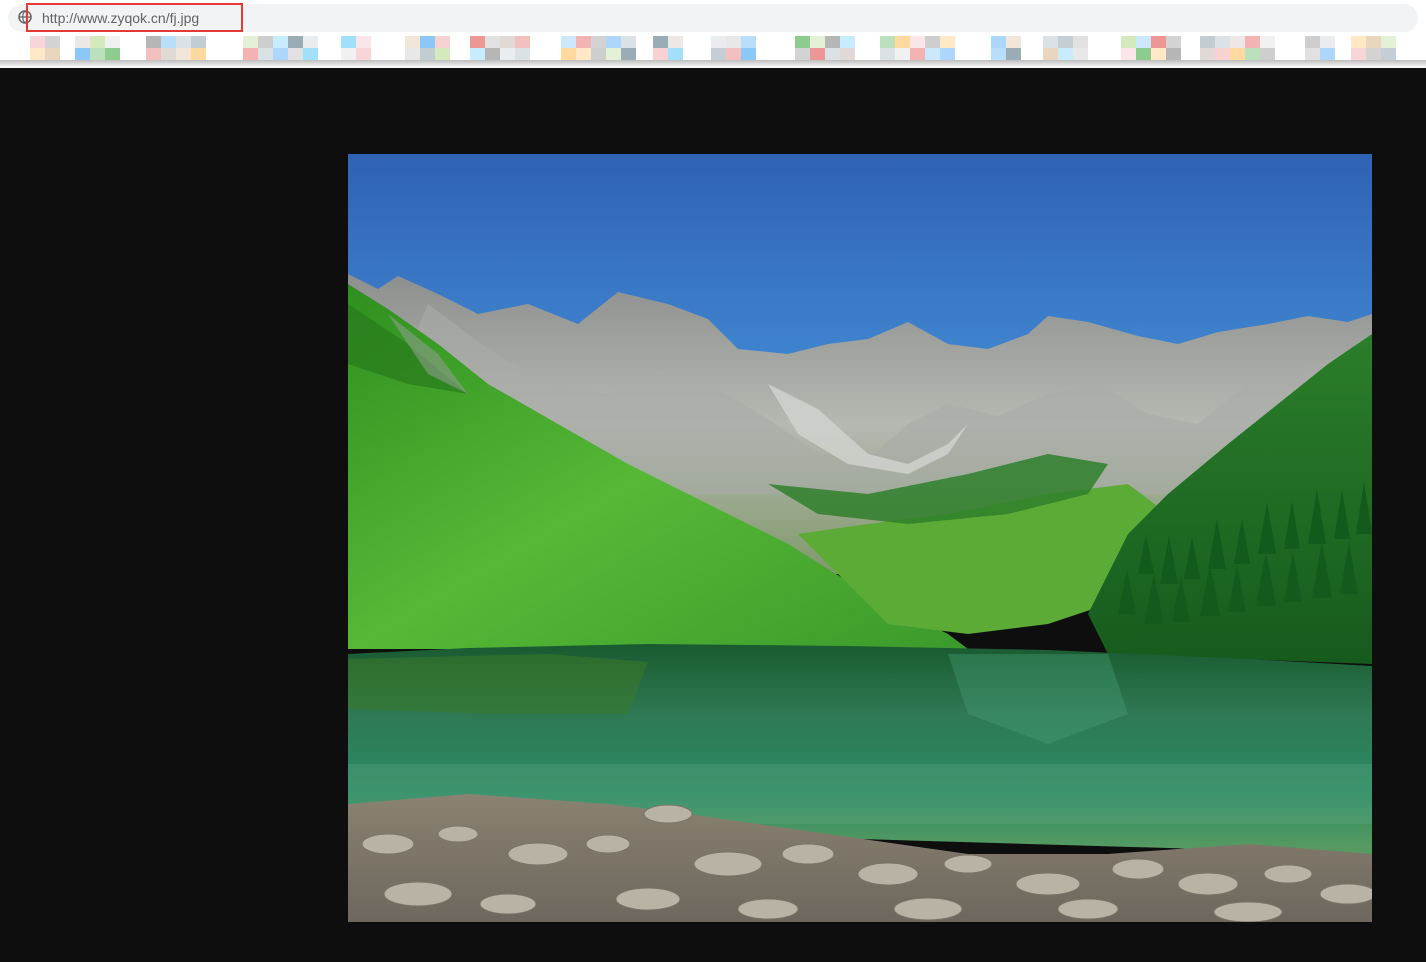  Describe the element at coordinates (134, 17) in the screenshot. I see `url-highlight-box` at that location.